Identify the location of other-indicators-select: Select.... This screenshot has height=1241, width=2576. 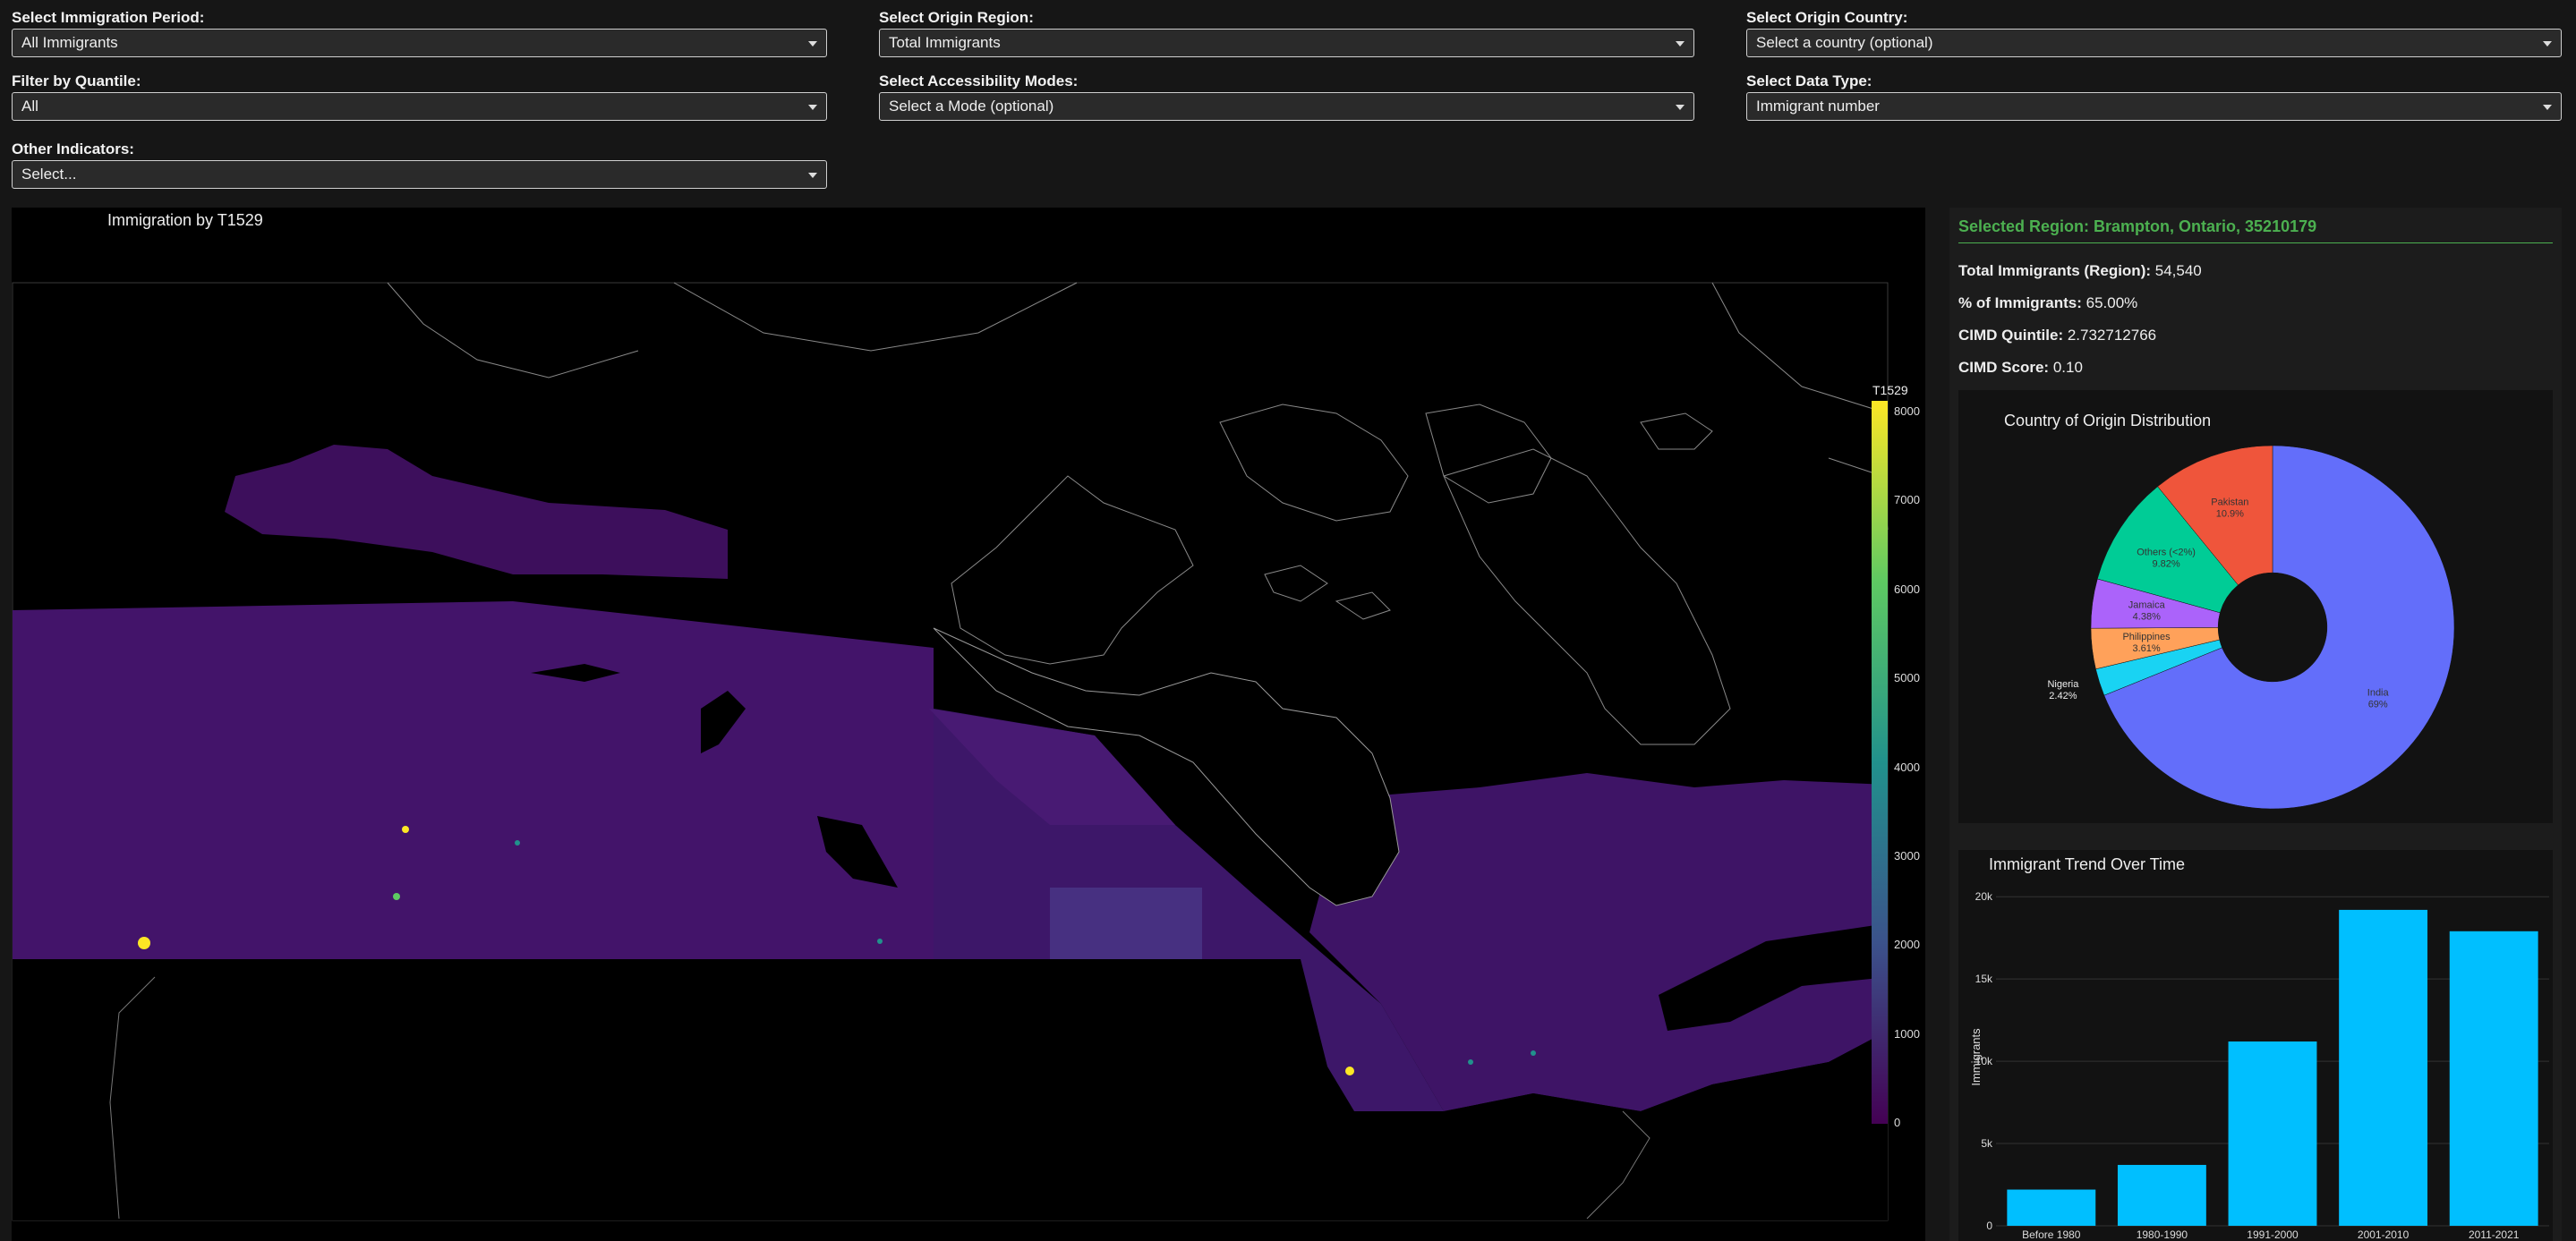
(419, 174).